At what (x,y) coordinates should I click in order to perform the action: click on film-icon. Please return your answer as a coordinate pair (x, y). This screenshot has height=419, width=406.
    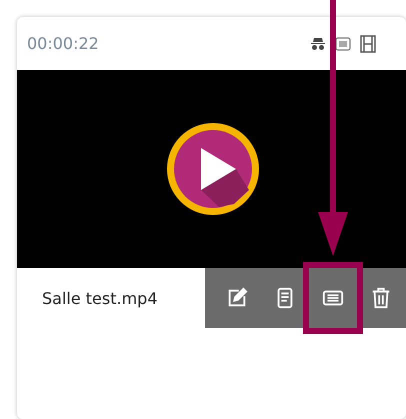
    Looking at the image, I should click on (368, 43).